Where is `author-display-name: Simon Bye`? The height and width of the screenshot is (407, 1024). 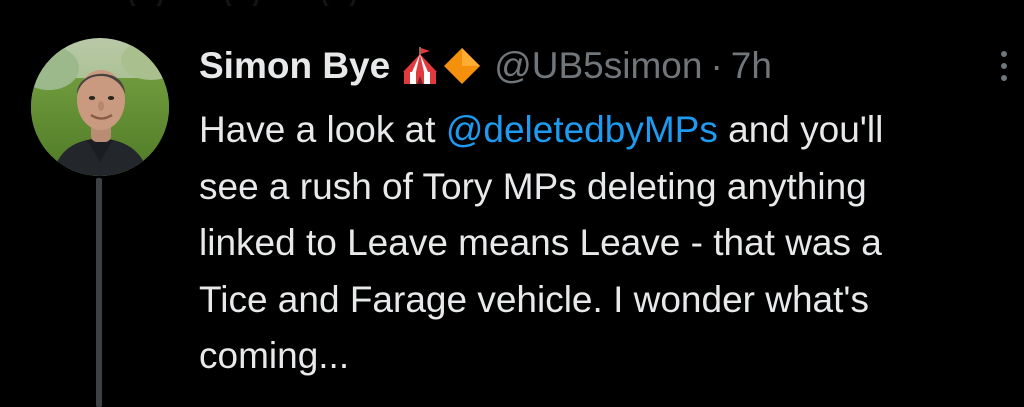 author-display-name: Simon Bye is located at coordinates (294, 66).